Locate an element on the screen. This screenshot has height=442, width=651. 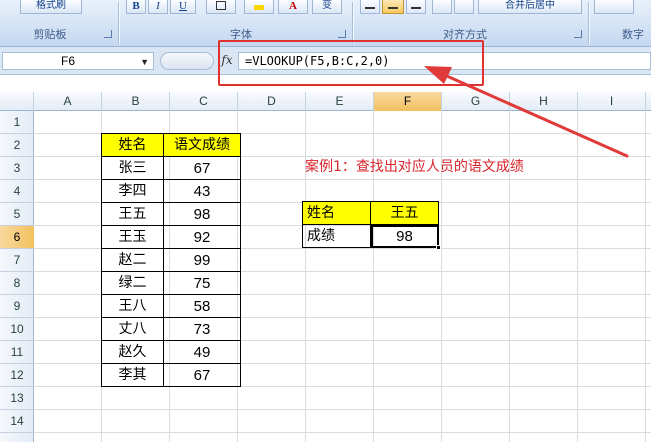
name-cell: 李四 is located at coordinates (132, 191).